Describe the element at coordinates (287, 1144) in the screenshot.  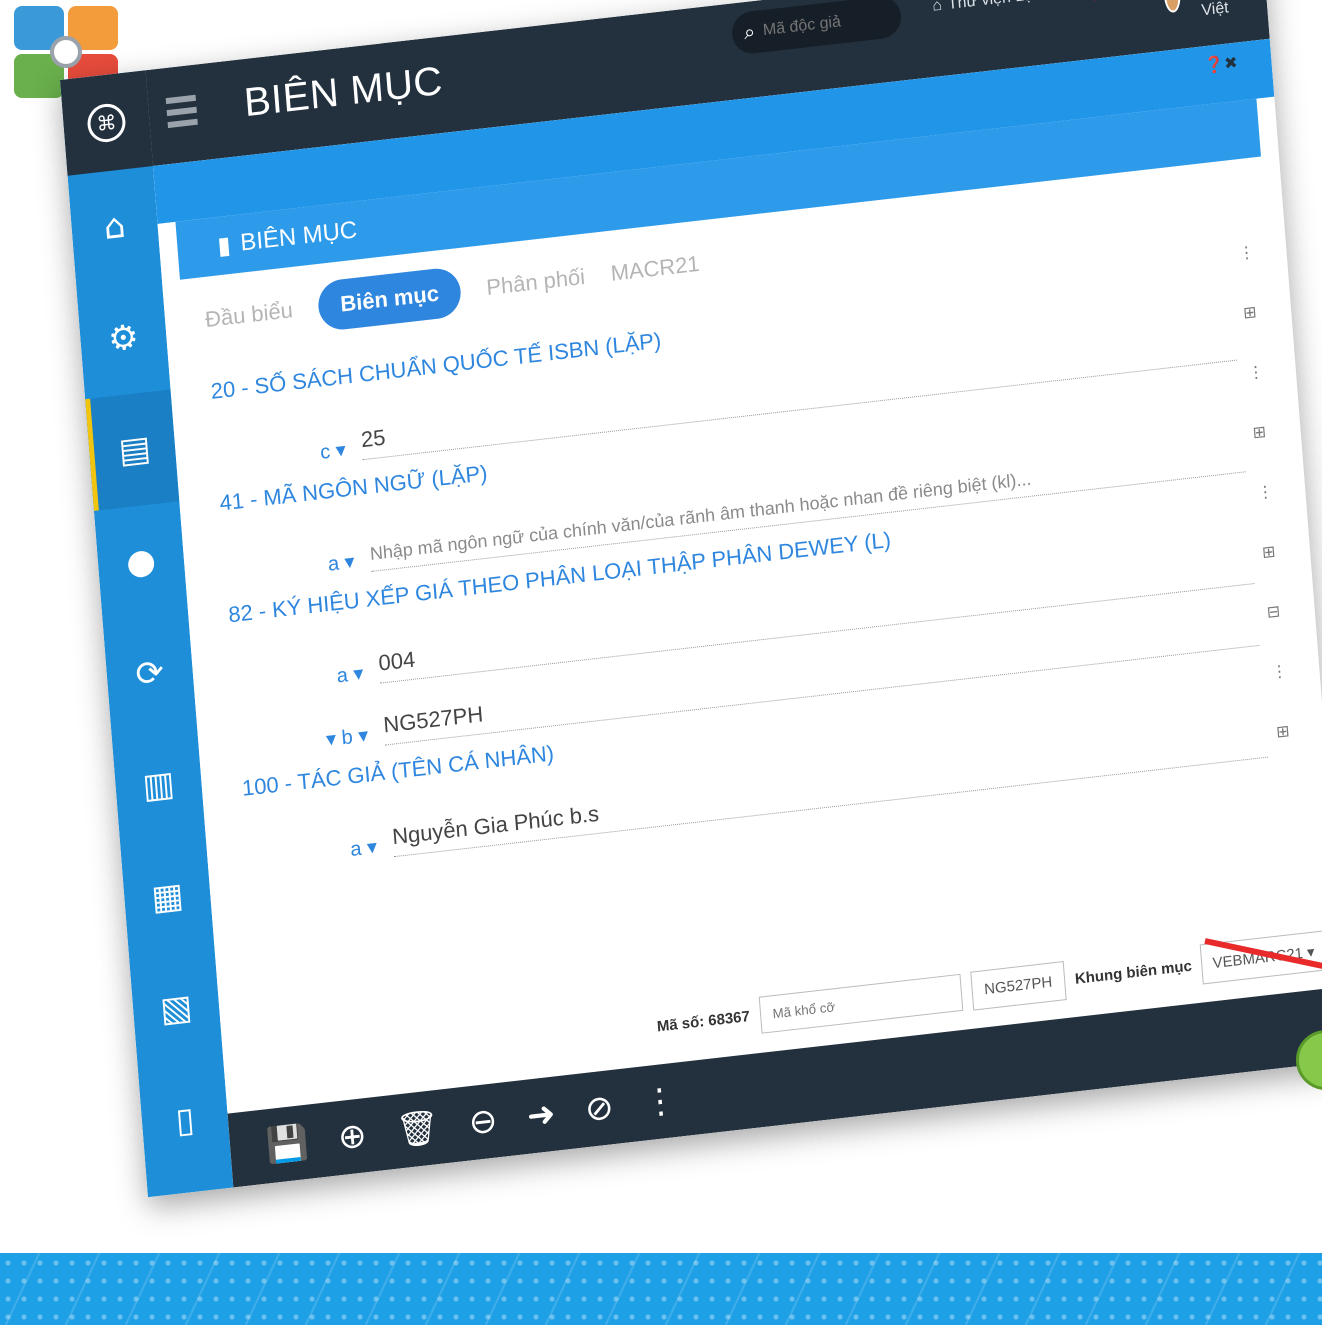
I see `save-icon: 💾` at that location.